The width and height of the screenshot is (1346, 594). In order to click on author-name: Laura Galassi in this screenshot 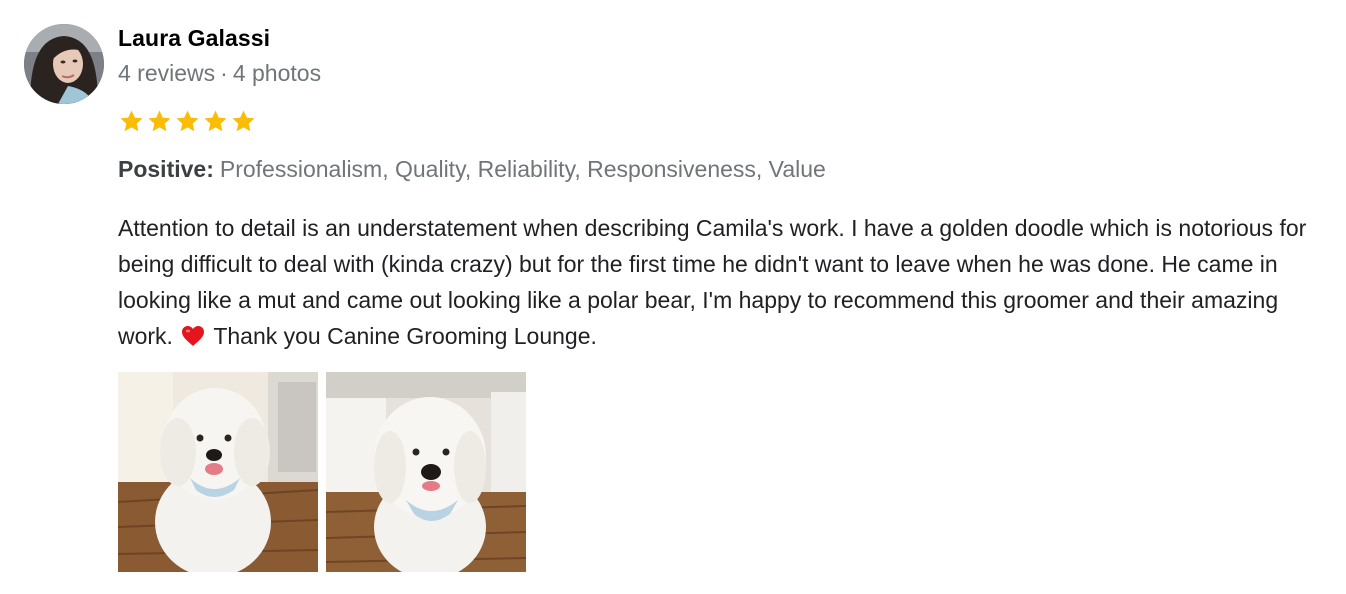, I will do `click(194, 38)`.